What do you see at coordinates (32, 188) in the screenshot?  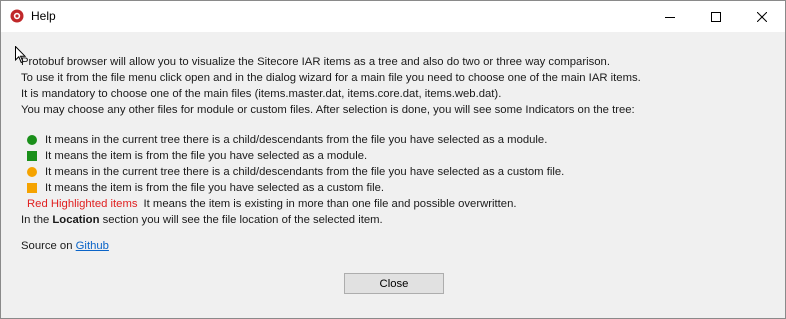 I see `orange-square-icon` at bounding box center [32, 188].